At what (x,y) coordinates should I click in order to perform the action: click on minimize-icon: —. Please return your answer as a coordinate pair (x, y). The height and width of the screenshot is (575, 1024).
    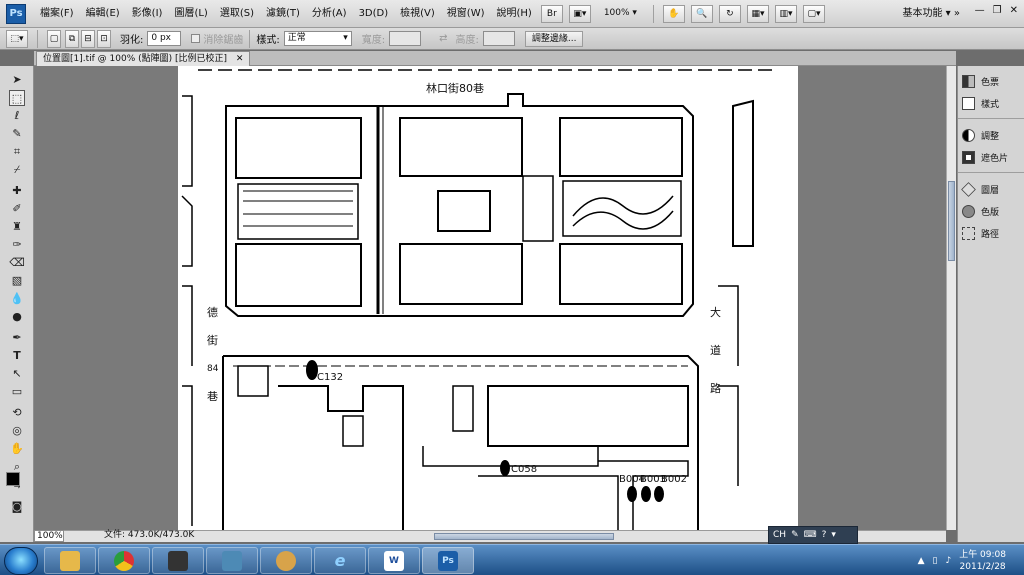
    Looking at the image, I should click on (980, 10).